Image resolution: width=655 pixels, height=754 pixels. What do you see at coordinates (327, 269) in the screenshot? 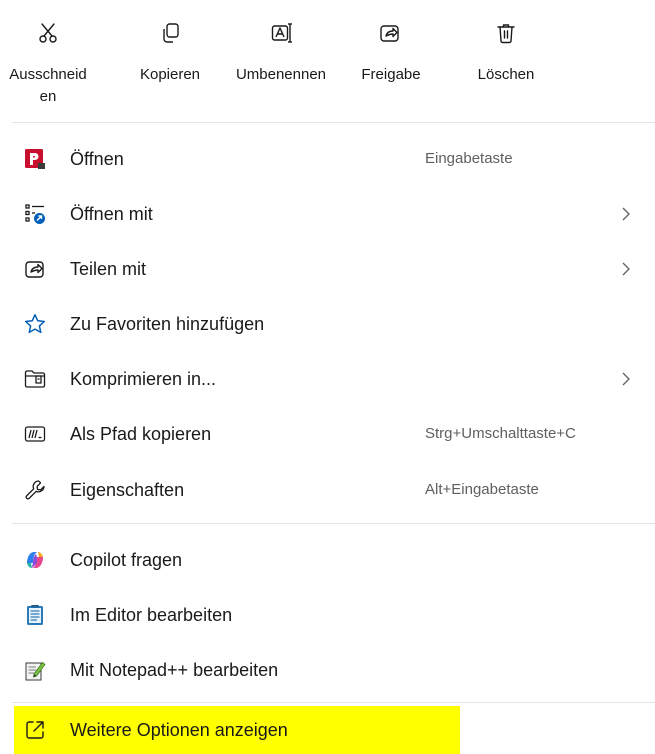
I see `menu-item-share-with: Teilen mit` at bounding box center [327, 269].